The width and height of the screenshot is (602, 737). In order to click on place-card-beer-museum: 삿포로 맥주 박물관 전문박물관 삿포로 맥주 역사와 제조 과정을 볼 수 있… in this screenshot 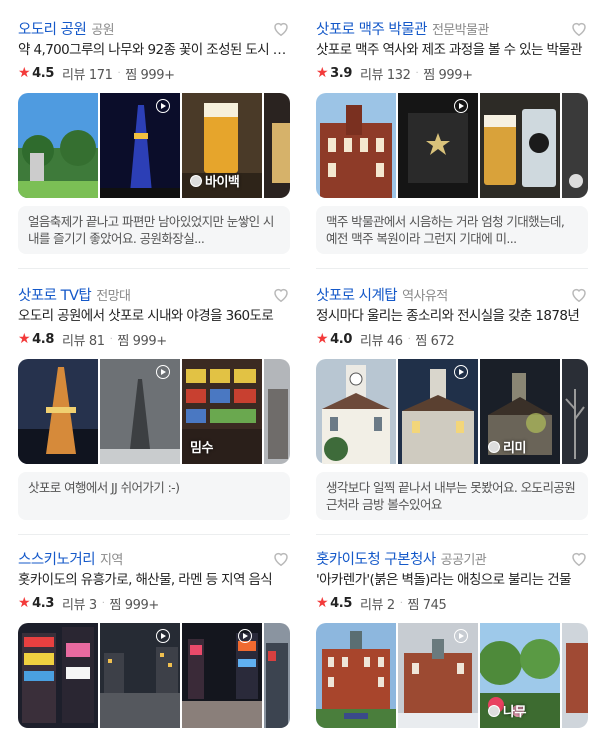, I will do `click(452, 135)`.